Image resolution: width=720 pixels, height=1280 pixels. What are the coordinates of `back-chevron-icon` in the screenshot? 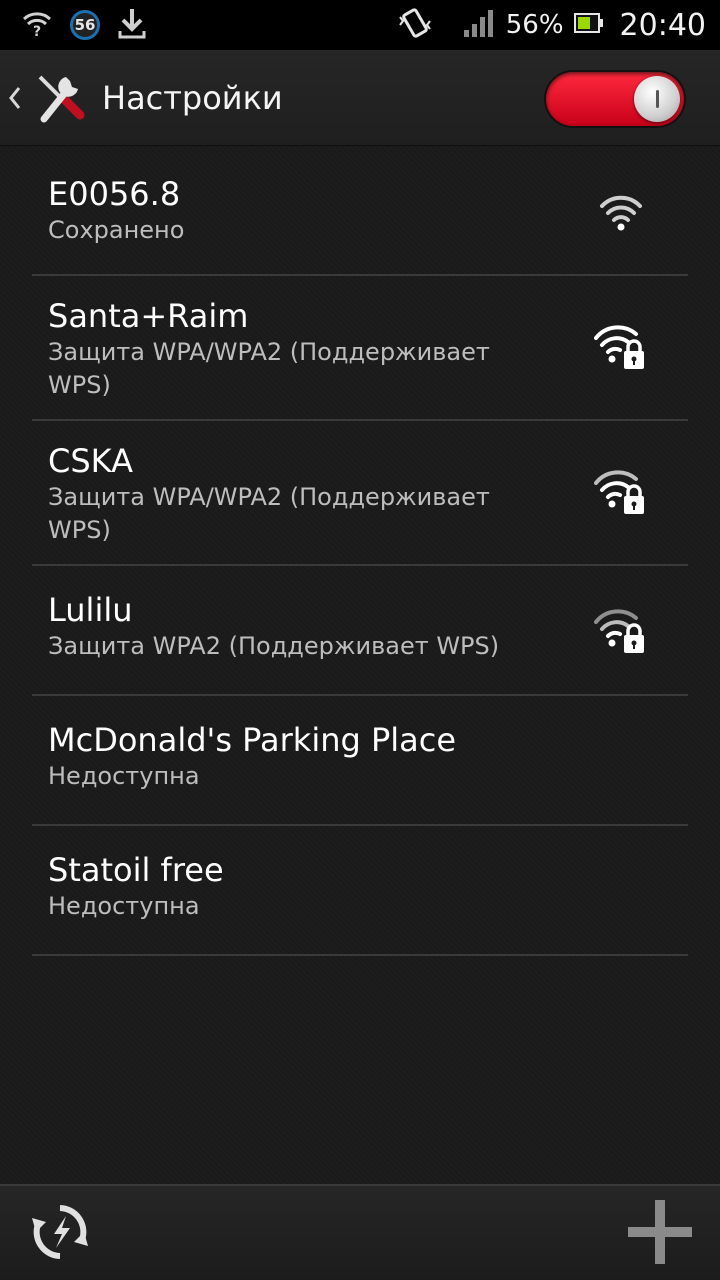 It's located at (18, 98).